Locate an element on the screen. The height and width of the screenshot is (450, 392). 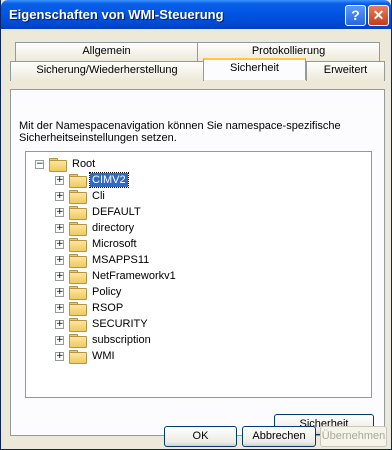
tree-node-label: DEFAULT is located at coordinates (116, 212).